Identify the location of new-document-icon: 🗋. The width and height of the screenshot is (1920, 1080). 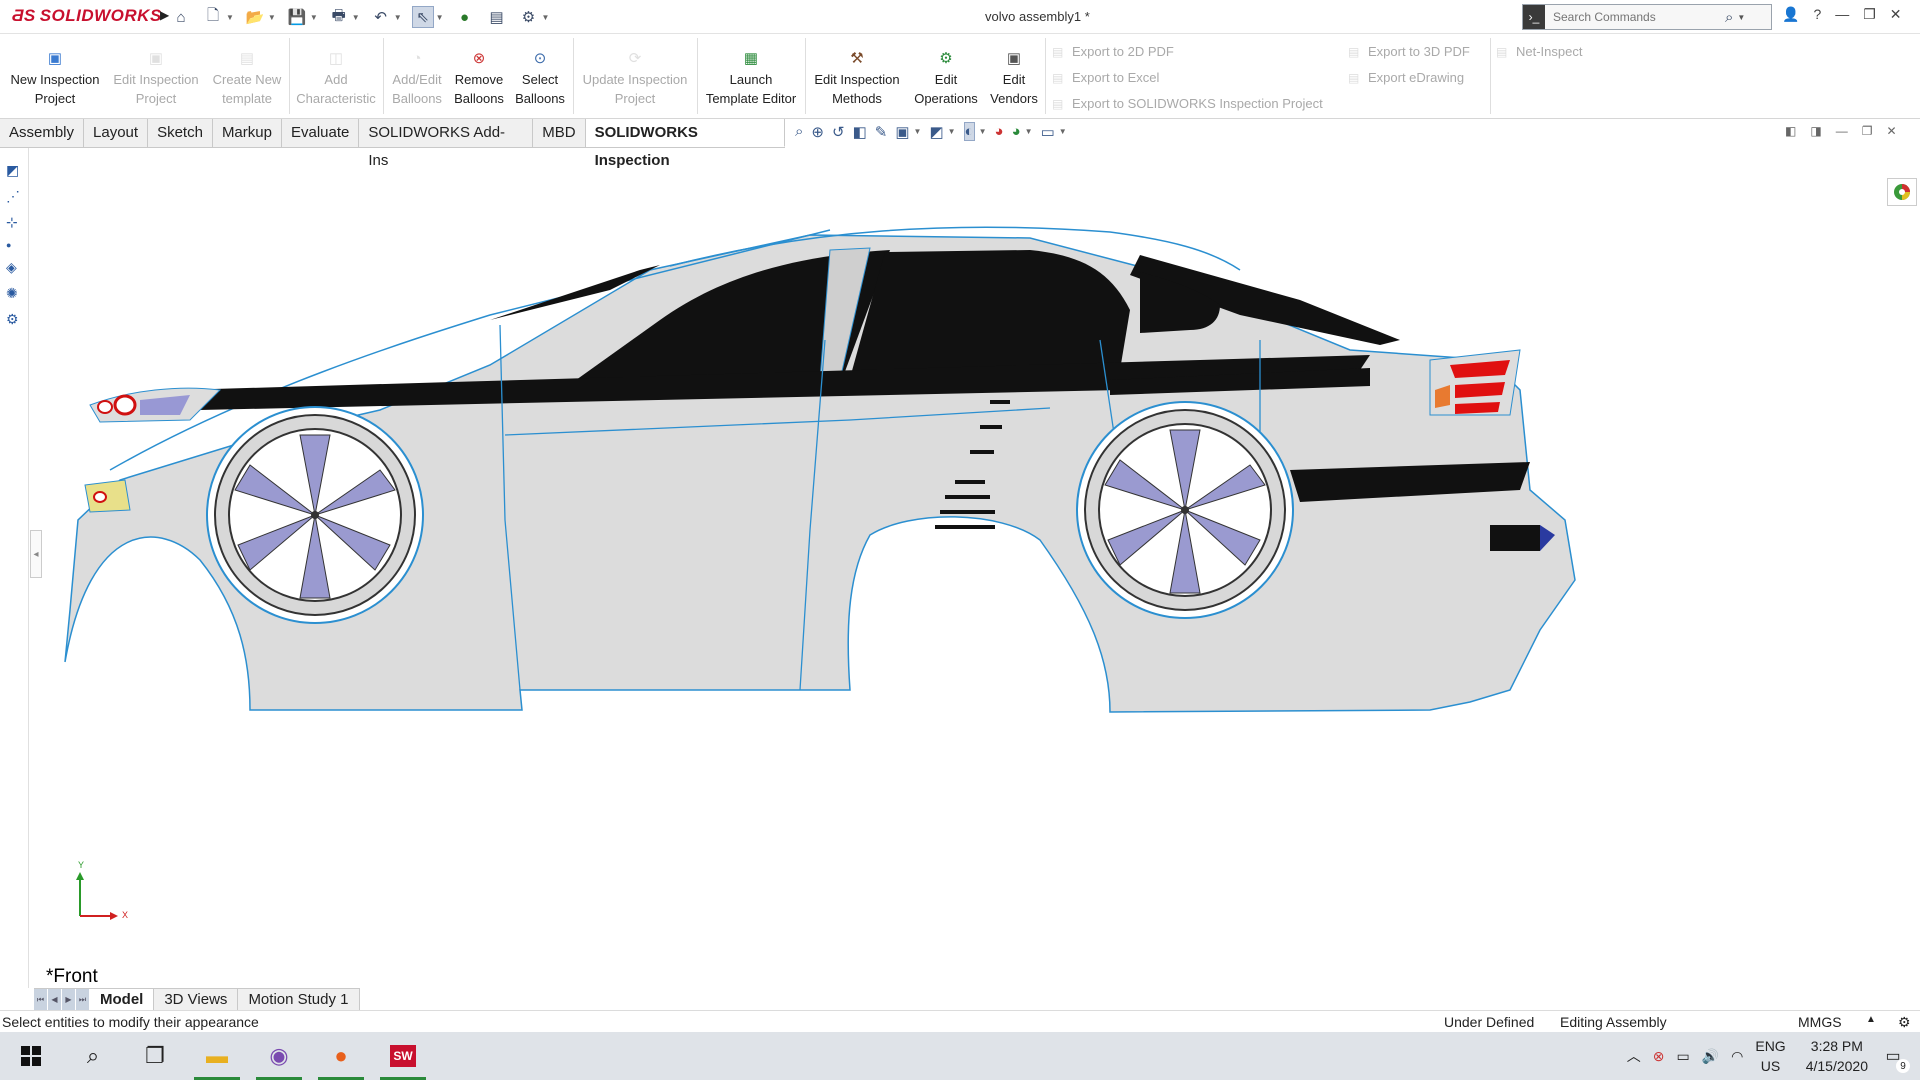
(213, 17).